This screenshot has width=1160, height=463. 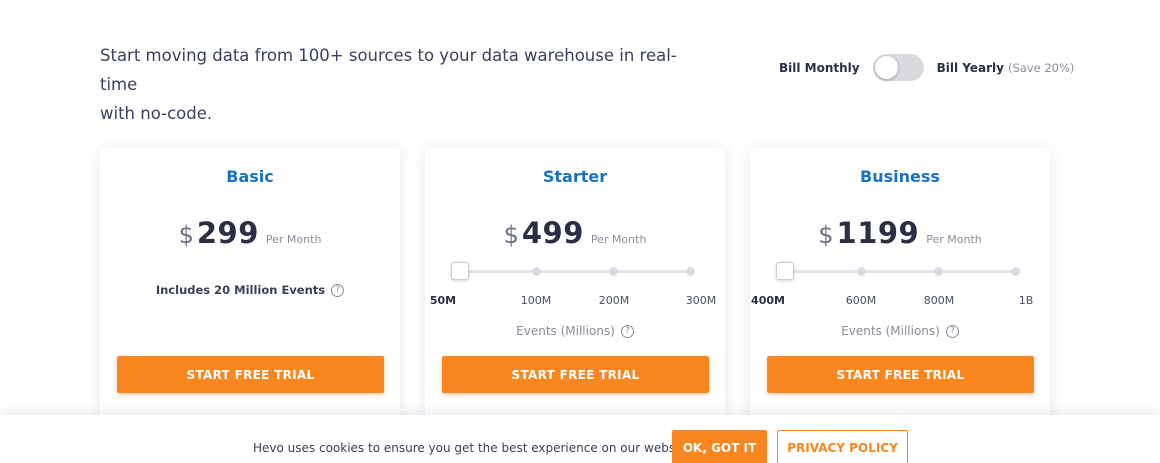 What do you see at coordinates (614, 300) in the screenshot?
I see `slider-tick-label: 200M` at bounding box center [614, 300].